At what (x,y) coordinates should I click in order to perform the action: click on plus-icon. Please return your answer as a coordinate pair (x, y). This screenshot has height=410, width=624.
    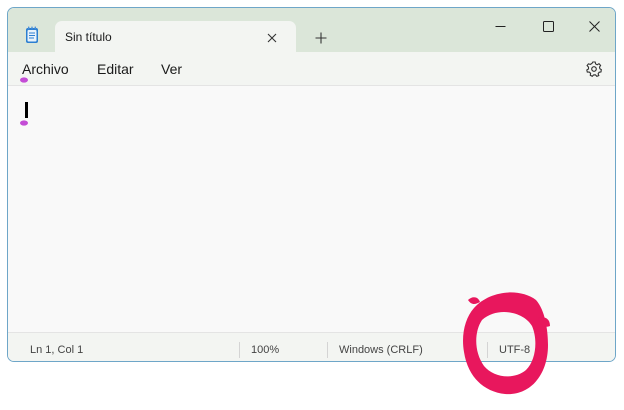
    Looking at the image, I should click on (321, 38).